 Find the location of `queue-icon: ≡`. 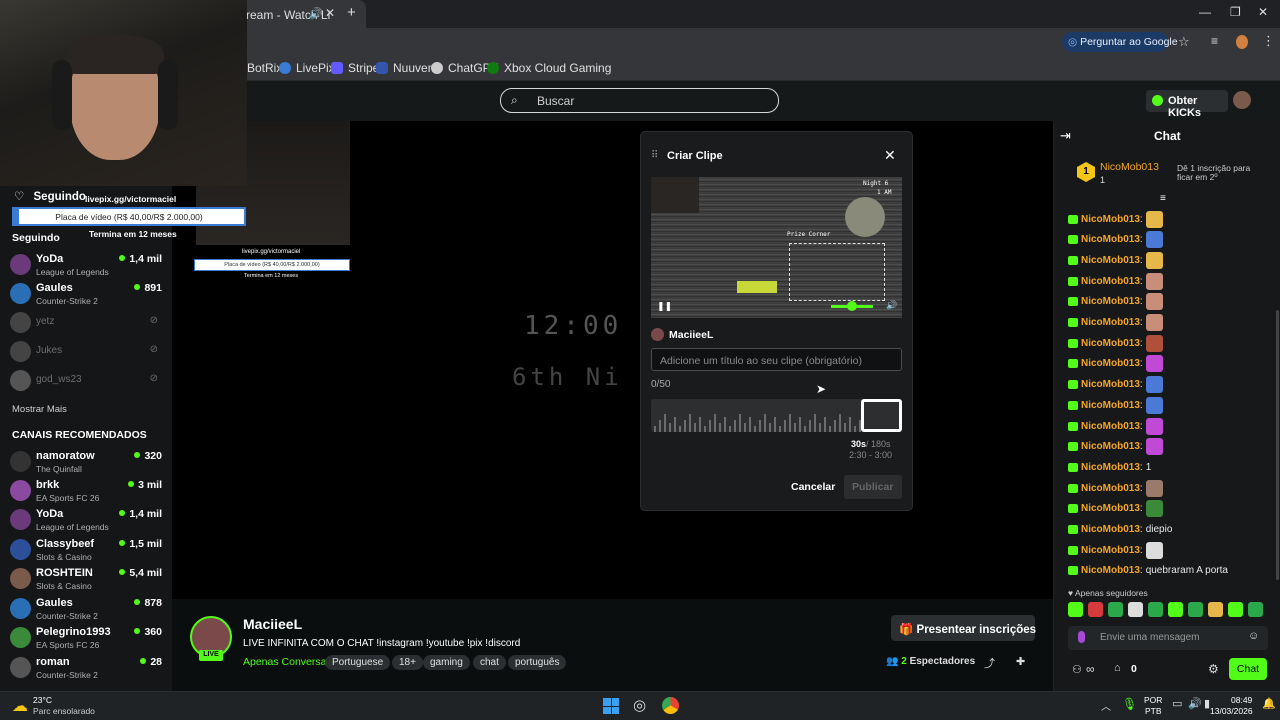

queue-icon: ≡ is located at coordinates (1214, 41).